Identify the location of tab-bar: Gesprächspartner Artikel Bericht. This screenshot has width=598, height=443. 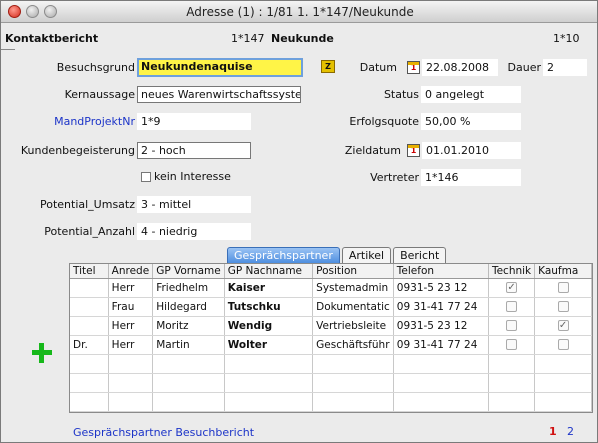
(337, 255).